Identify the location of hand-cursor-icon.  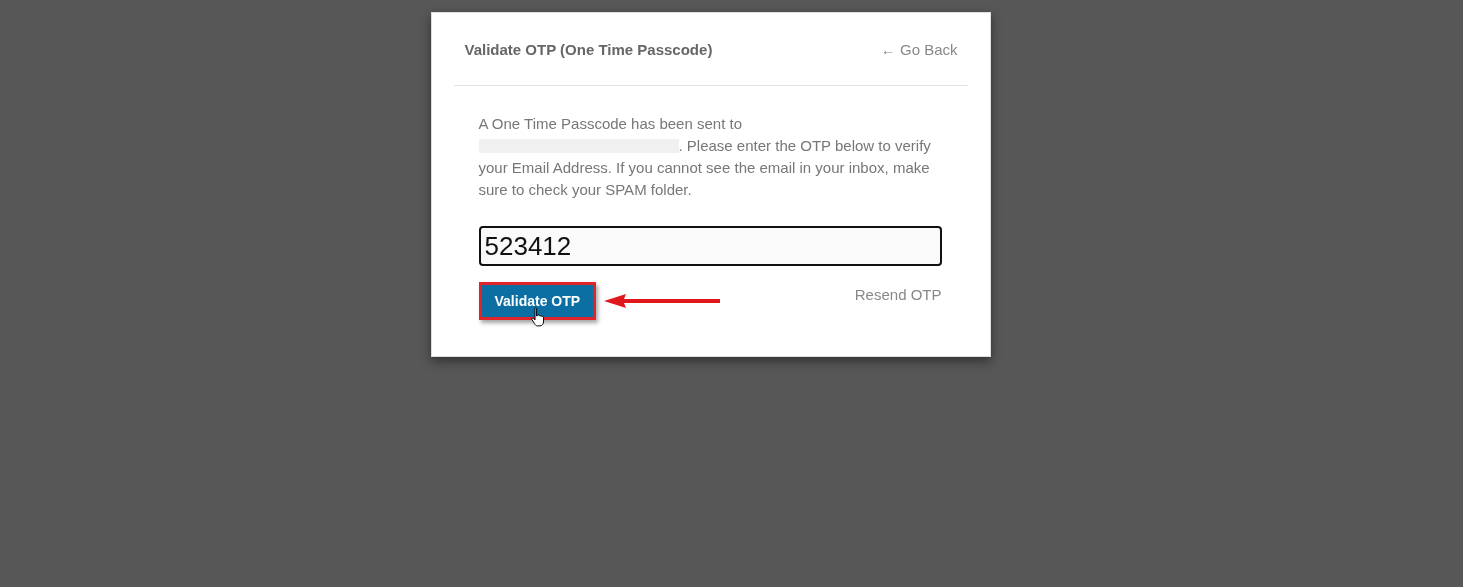
(537, 317).